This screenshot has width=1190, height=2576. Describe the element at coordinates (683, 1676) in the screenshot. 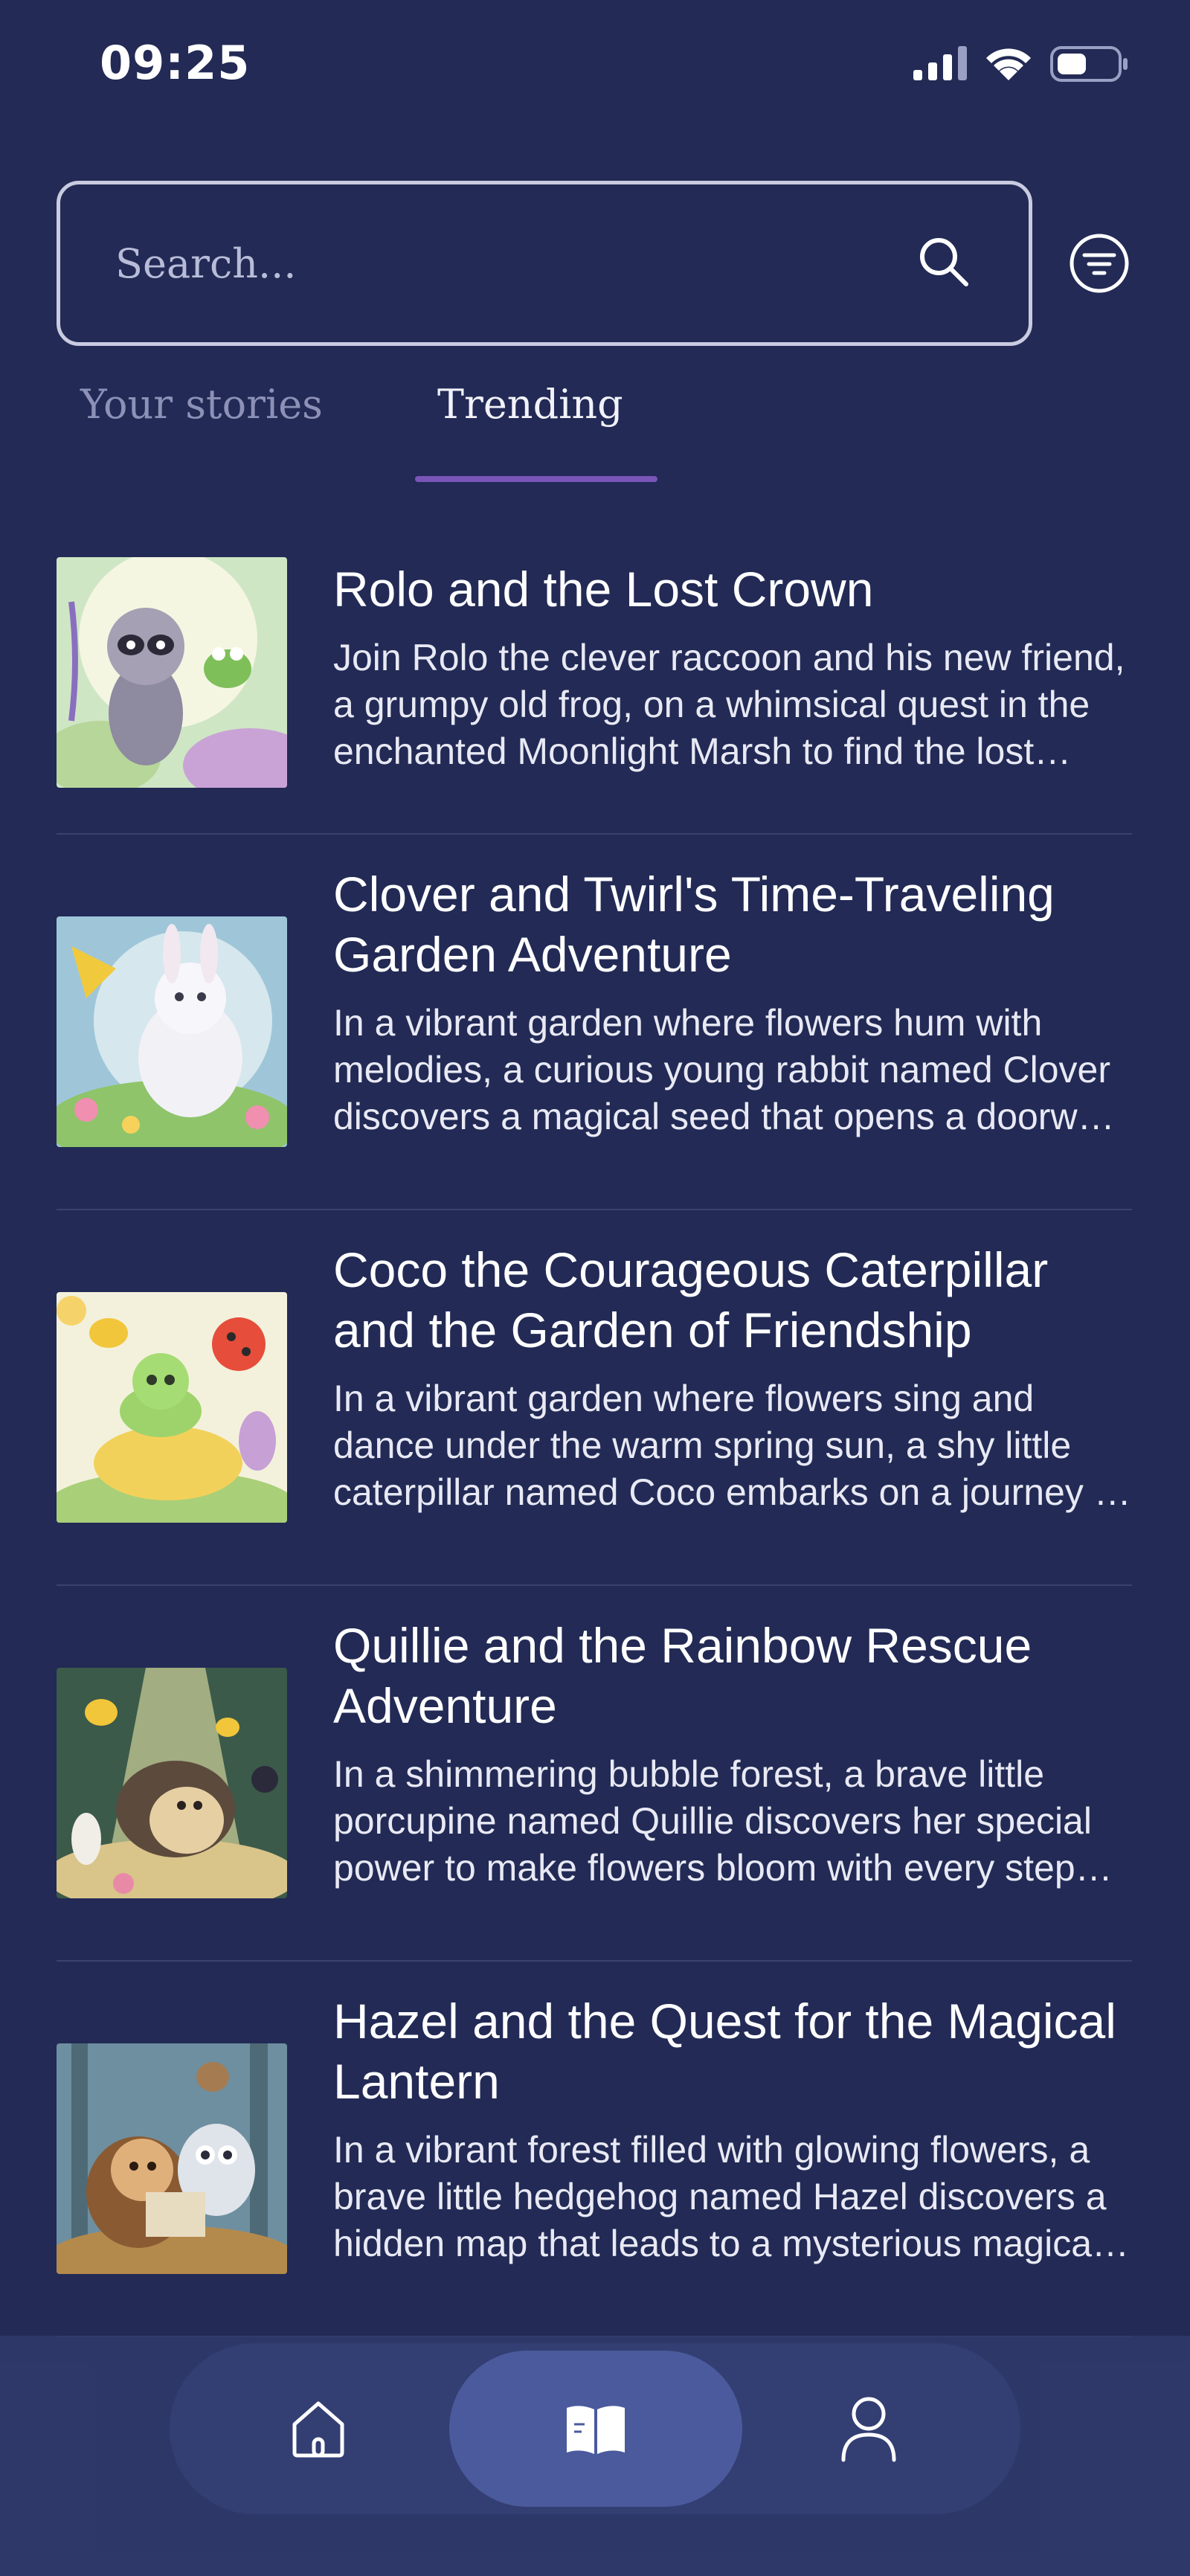

I see `story-title: Quillie and the Rainbow Rescue Adventure` at that location.